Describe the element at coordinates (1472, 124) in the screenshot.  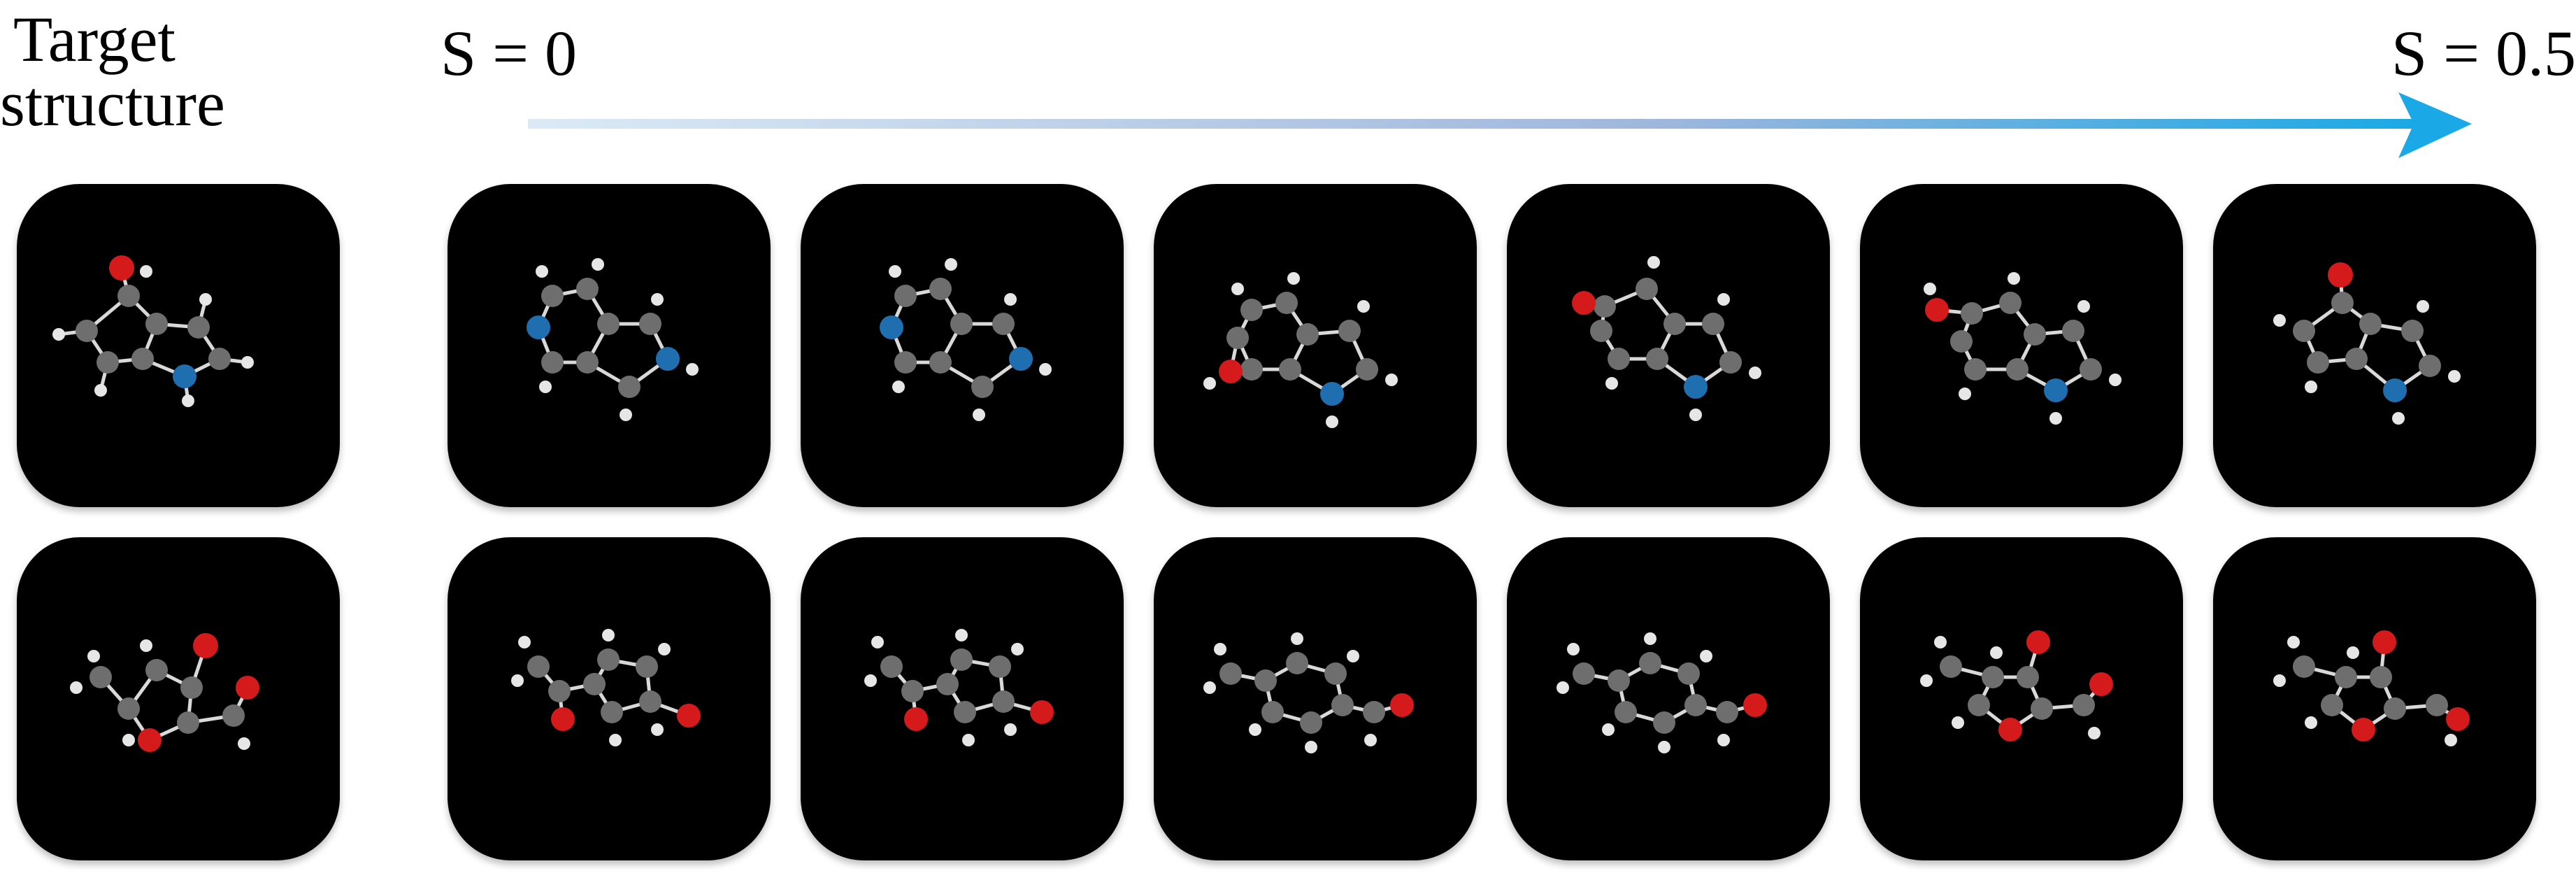
I see `arrow-shaft` at that location.